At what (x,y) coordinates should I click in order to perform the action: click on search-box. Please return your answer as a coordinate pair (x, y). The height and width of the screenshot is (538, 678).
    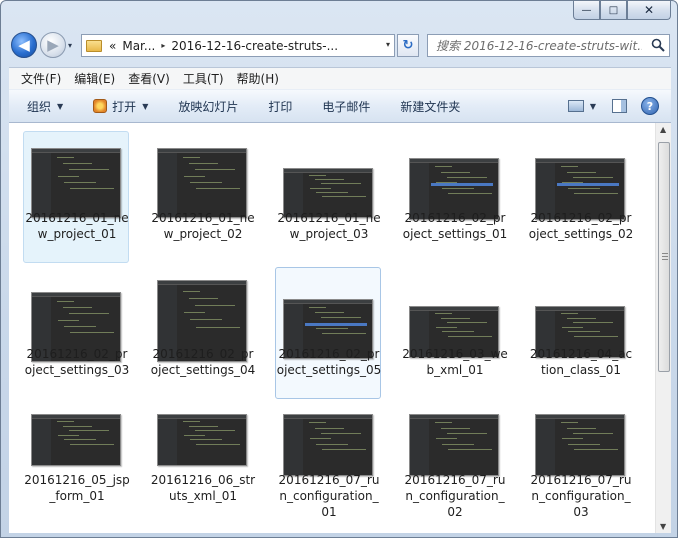
    Looking at the image, I should click on (548, 45).